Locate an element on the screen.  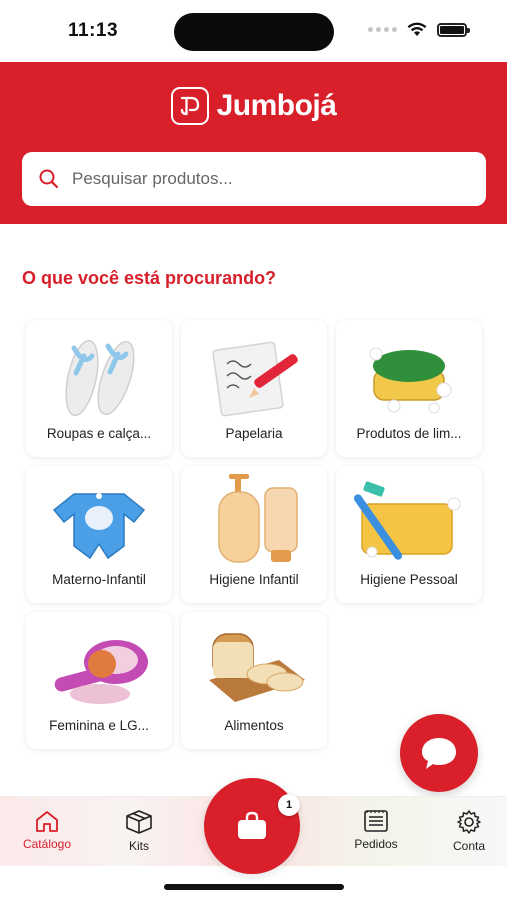
shopping-bag-icon is located at coordinates (252, 825).